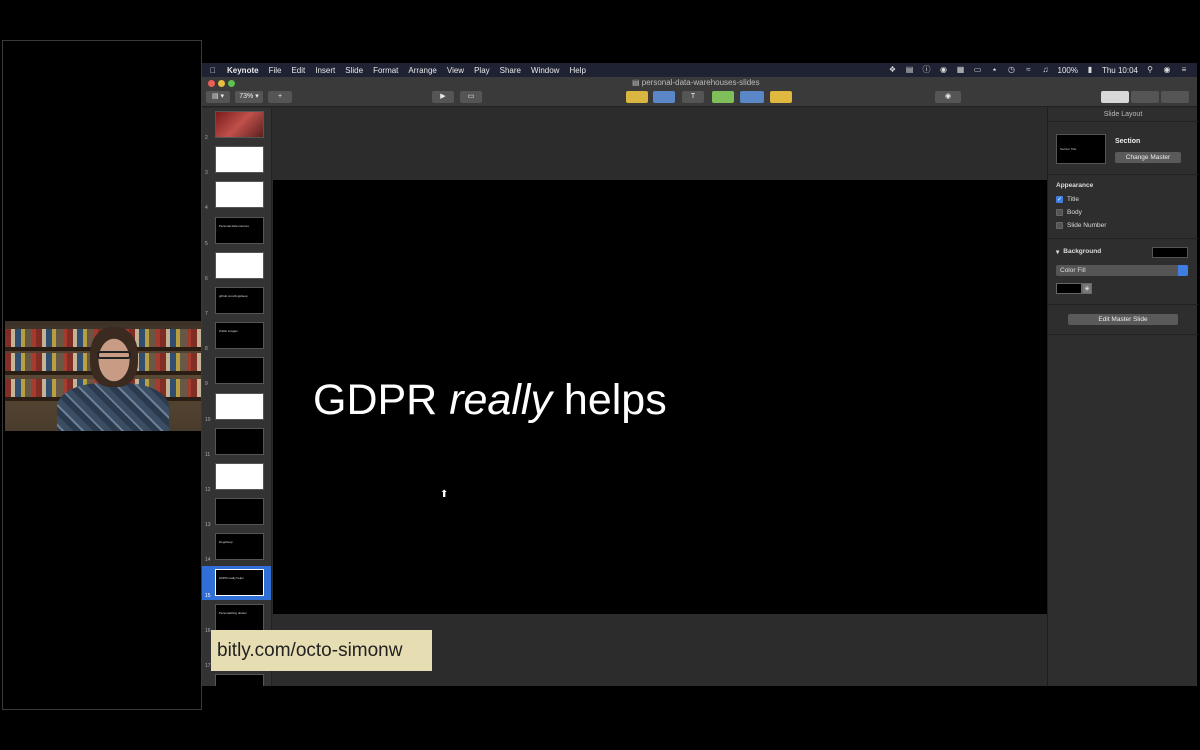 Image resolution: width=1200 pixels, height=750 pixels. What do you see at coordinates (781, 97) in the screenshot?
I see `insert-comment-button` at bounding box center [781, 97].